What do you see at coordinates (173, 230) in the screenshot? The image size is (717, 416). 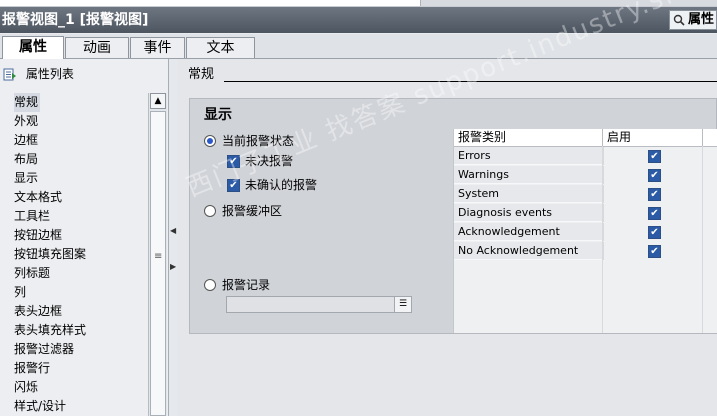 I see `collapse-left-icon: ◀` at bounding box center [173, 230].